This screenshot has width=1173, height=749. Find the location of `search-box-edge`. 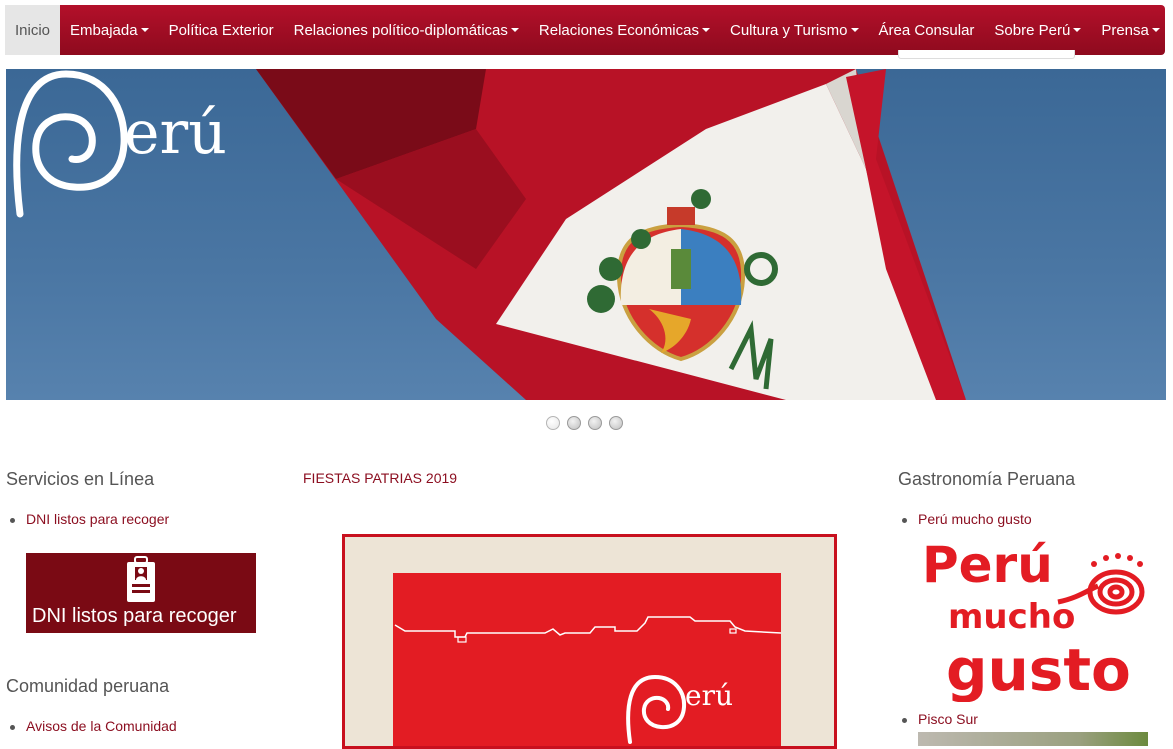

search-box-edge is located at coordinates (986, 54).